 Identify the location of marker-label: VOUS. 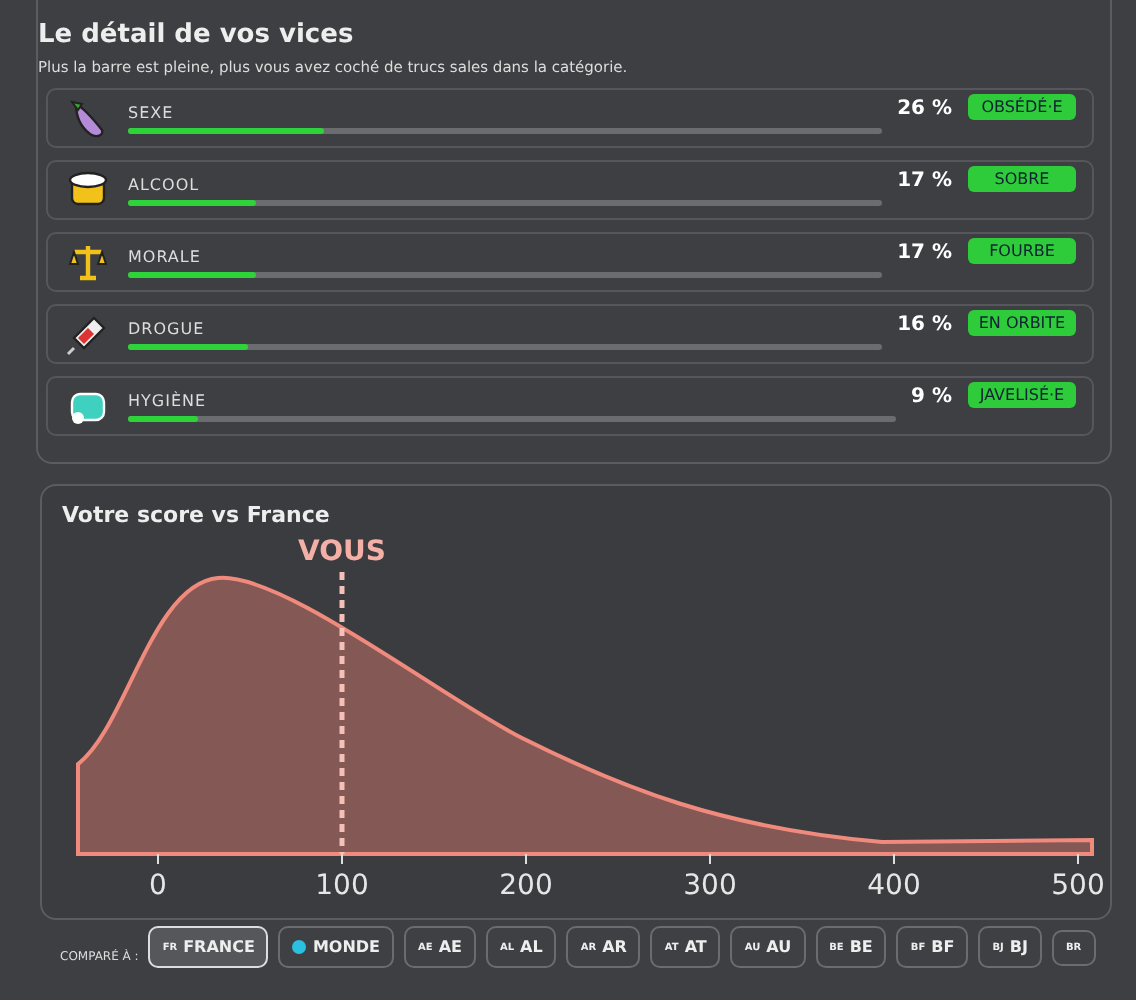
(342, 552).